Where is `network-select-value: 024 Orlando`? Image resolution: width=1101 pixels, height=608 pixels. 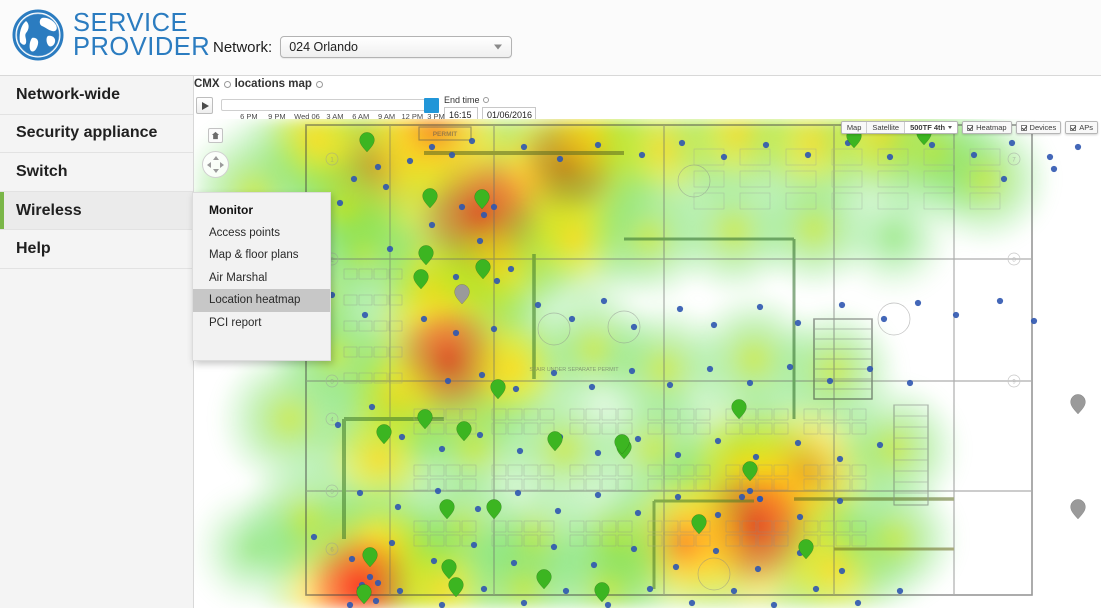 network-select-value: 024 Orlando is located at coordinates (323, 47).